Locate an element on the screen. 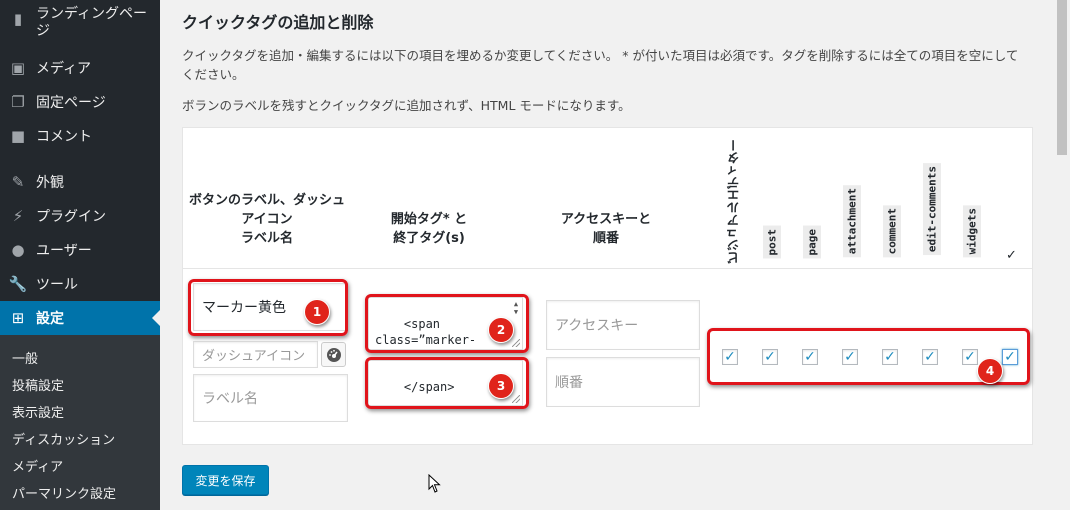  submenu-writing: 投稿設定 is located at coordinates (38, 384).